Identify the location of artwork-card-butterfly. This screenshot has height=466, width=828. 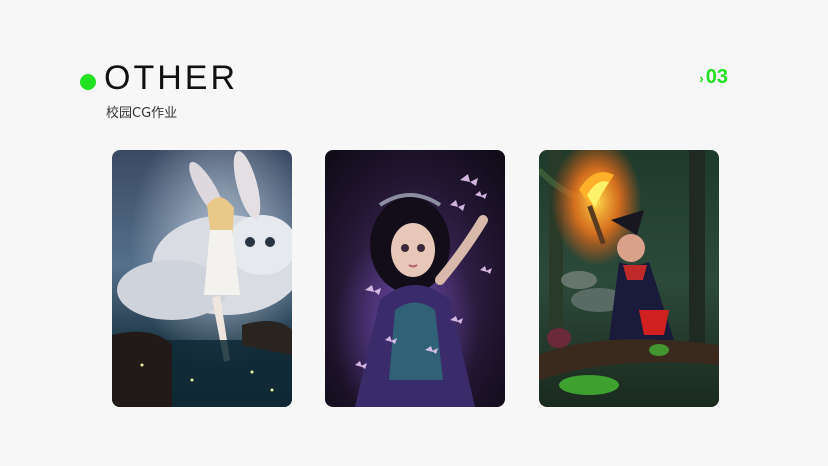
(415, 278).